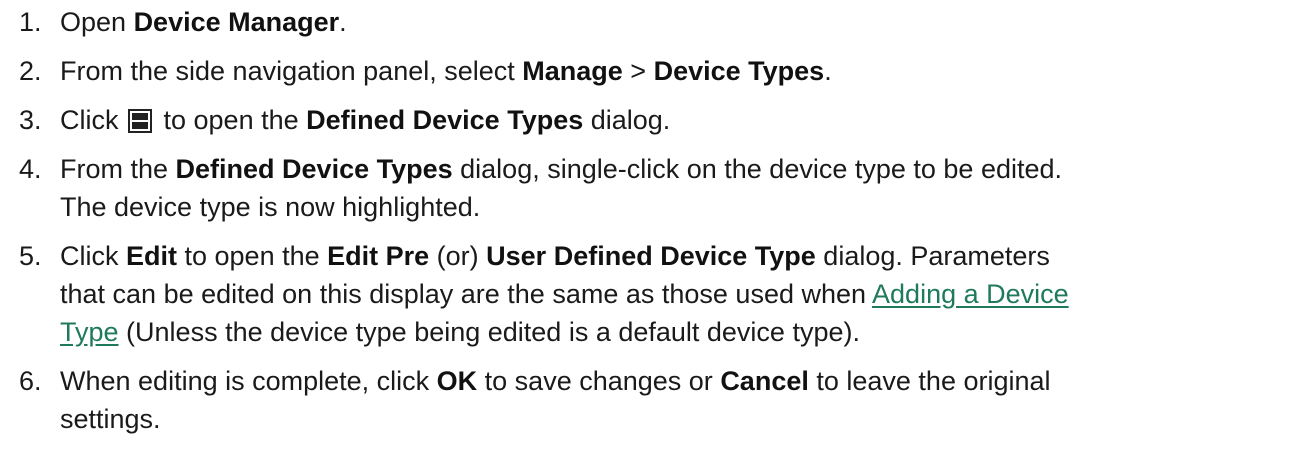 This screenshot has height=460, width=1293. What do you see at coordinates (378, 256) in the screenshot?
I see `ui-term-edit-pre: Edit Pre` at bounding box center [378, 256].